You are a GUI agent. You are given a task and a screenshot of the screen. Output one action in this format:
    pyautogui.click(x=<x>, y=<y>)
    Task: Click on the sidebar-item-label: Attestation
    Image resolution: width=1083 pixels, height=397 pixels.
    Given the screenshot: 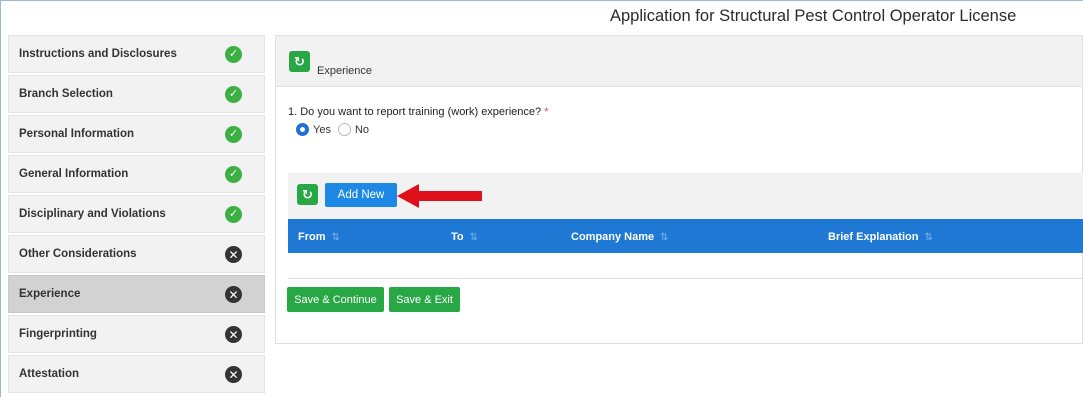 What is the action you would take?
    pyautogui.click(x=49, y=374)
    